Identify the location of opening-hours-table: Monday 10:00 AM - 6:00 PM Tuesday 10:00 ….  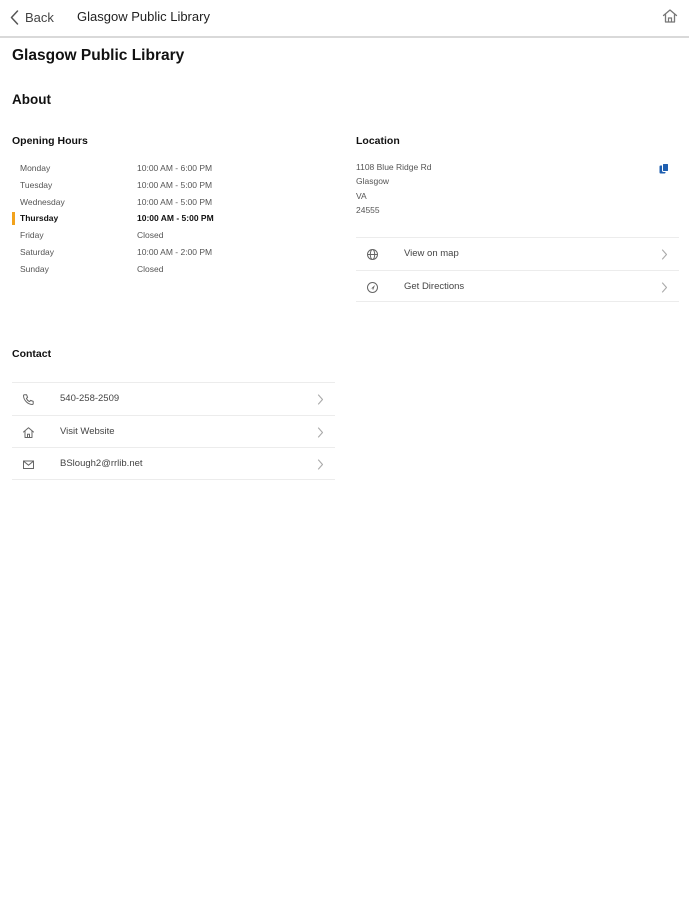
(162, 220).